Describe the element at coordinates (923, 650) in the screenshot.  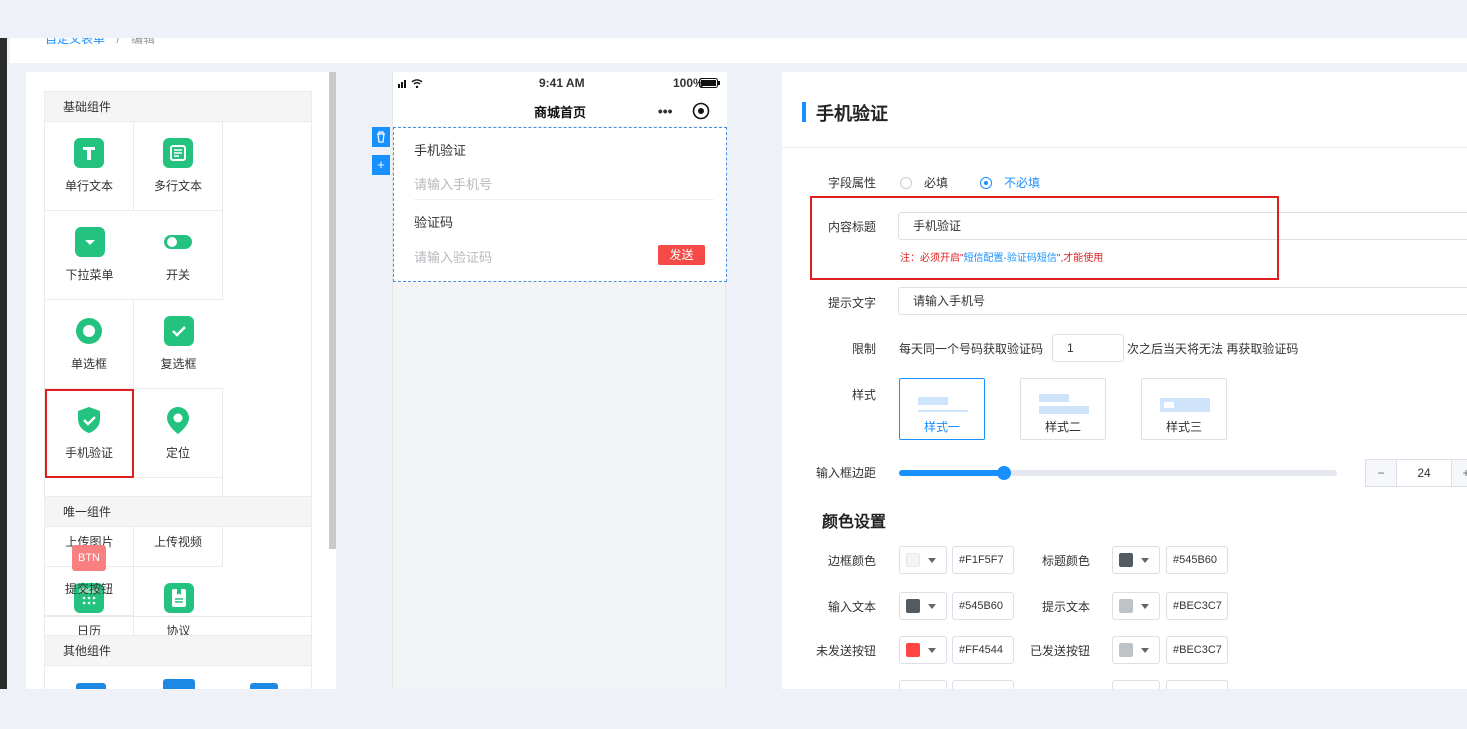
I see `color-picker-unsent-button` at that location.